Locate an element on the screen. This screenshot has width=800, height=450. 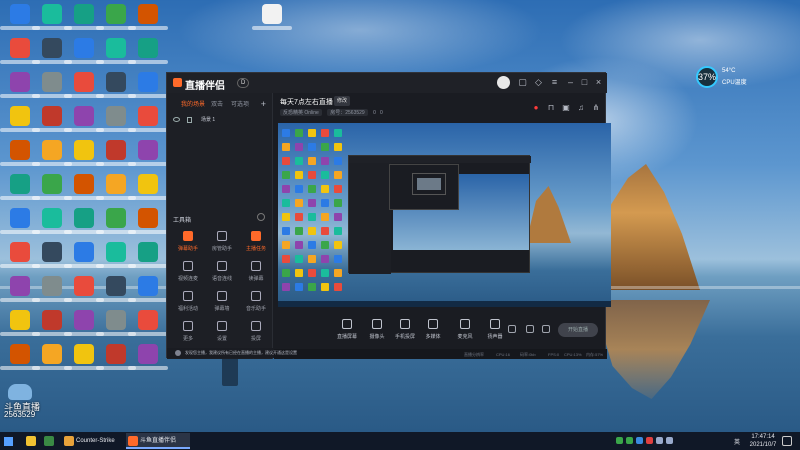
minimize-icon: – is located at coordinates (570, 82).